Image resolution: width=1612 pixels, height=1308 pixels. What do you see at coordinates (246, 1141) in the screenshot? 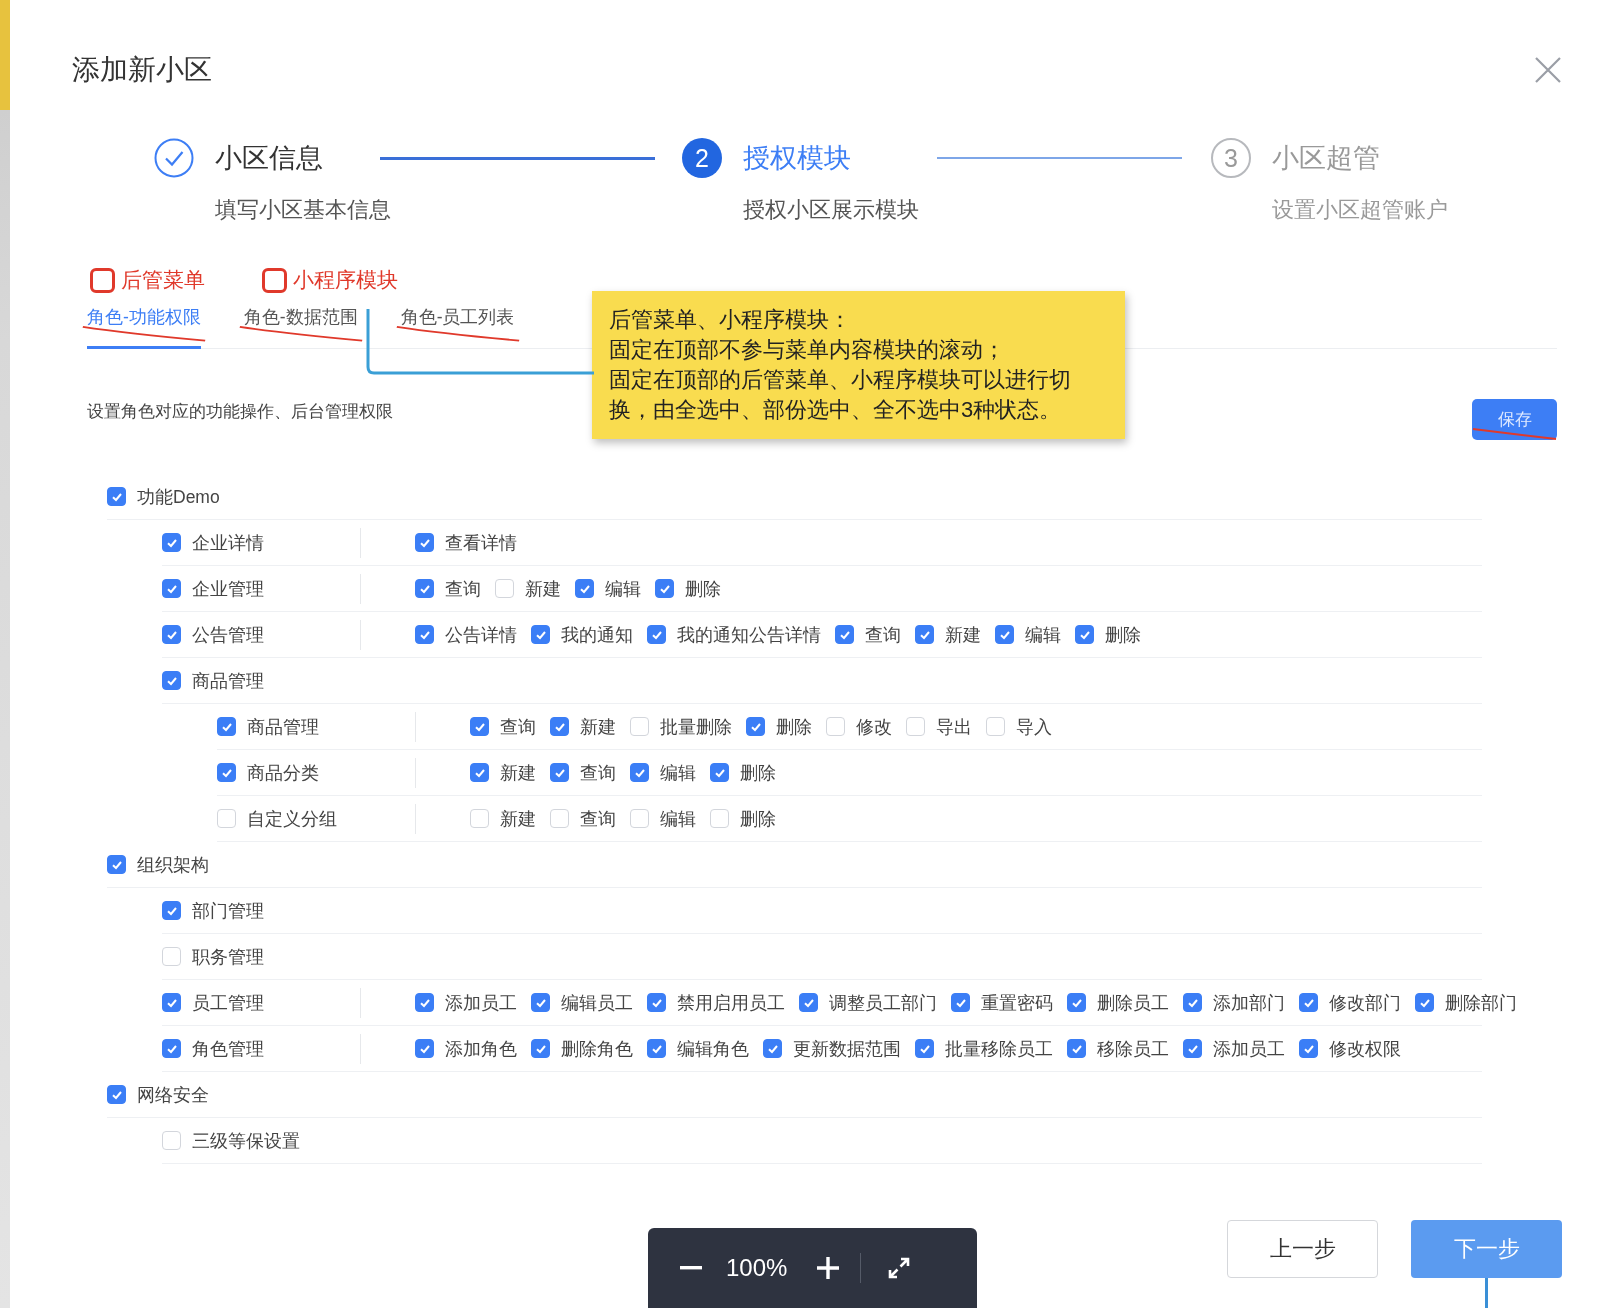
I see `permission-label: 三级等保设置` at bounding box center [246, 1141].